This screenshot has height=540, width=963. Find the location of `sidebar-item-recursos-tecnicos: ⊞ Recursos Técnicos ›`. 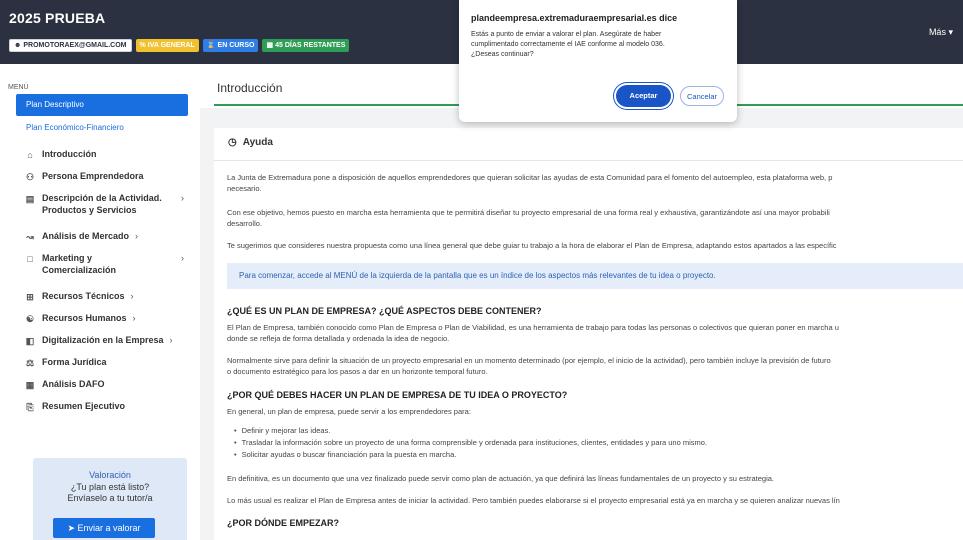

sidebar-item-recursos-tecnicos: ⊞ Recursos Técnicos › is located at coordinates (79, 296).